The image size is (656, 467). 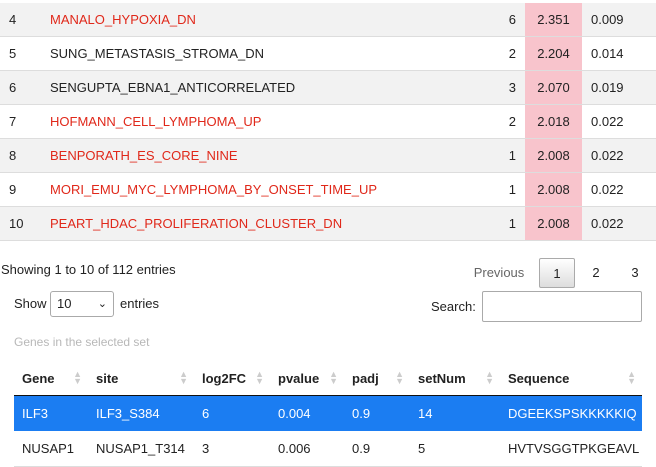 I want to click on cell-sequence: DGEEKSPSKKKKKIQ, so click(x=571, y=413).